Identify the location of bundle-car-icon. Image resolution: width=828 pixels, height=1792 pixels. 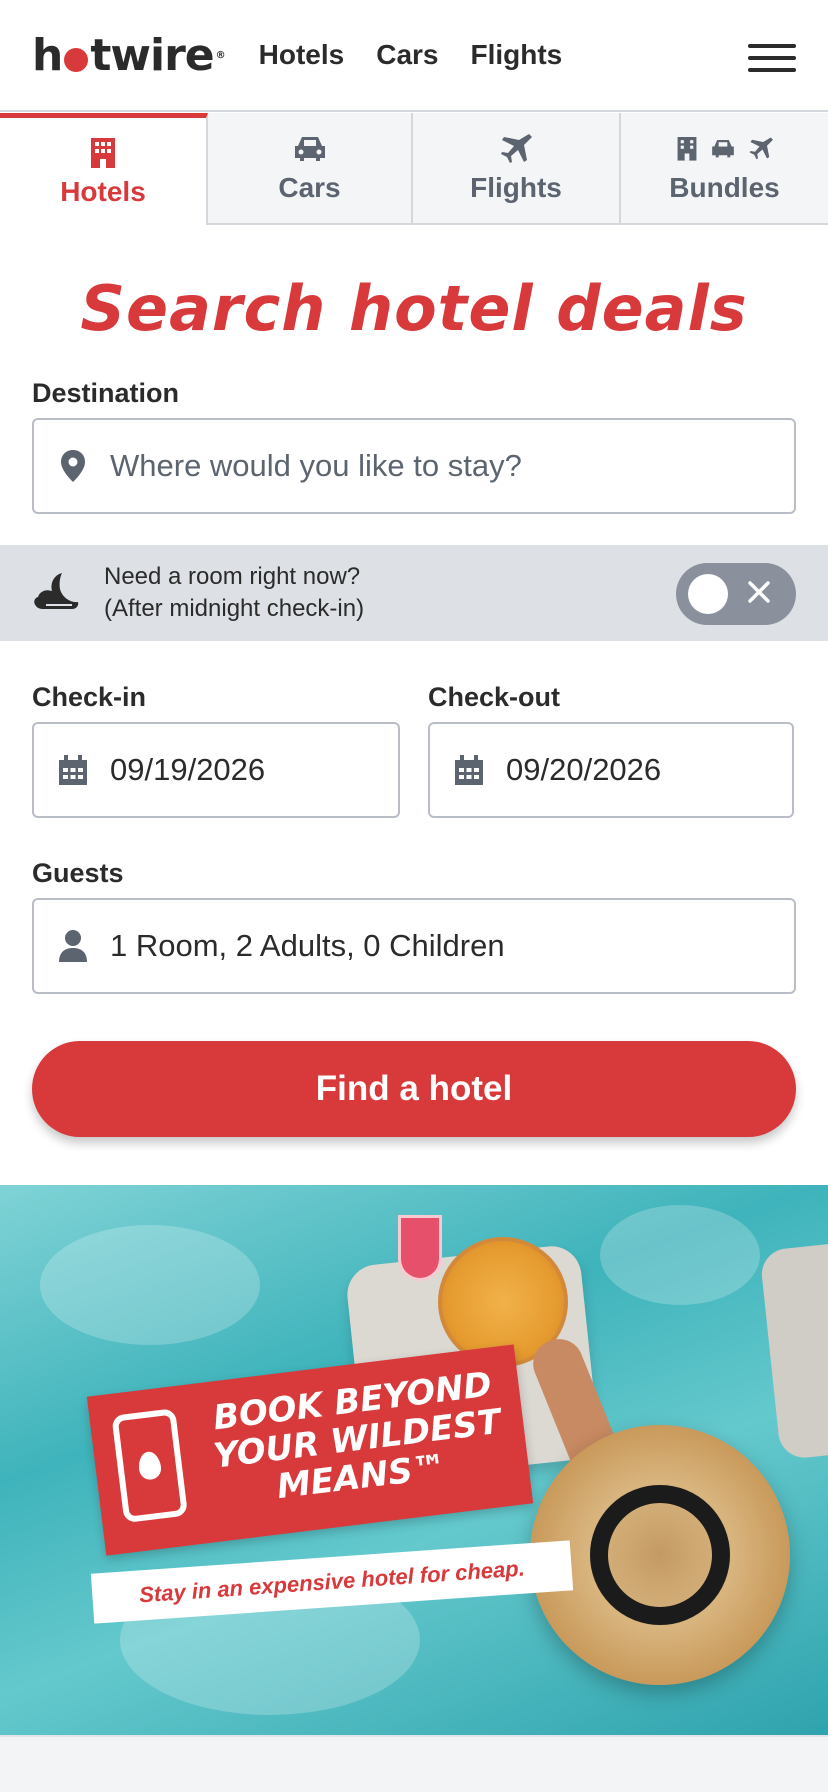
(722, 149).